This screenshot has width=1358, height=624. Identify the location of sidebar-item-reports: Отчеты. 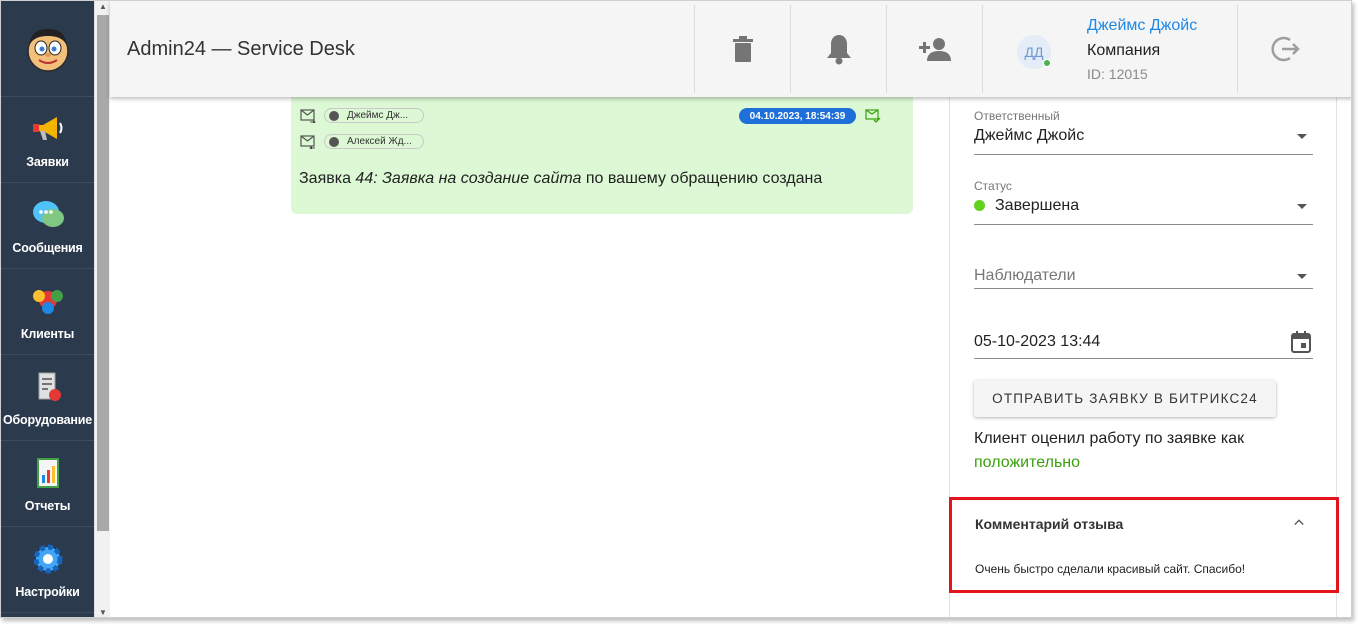
(47, 484).